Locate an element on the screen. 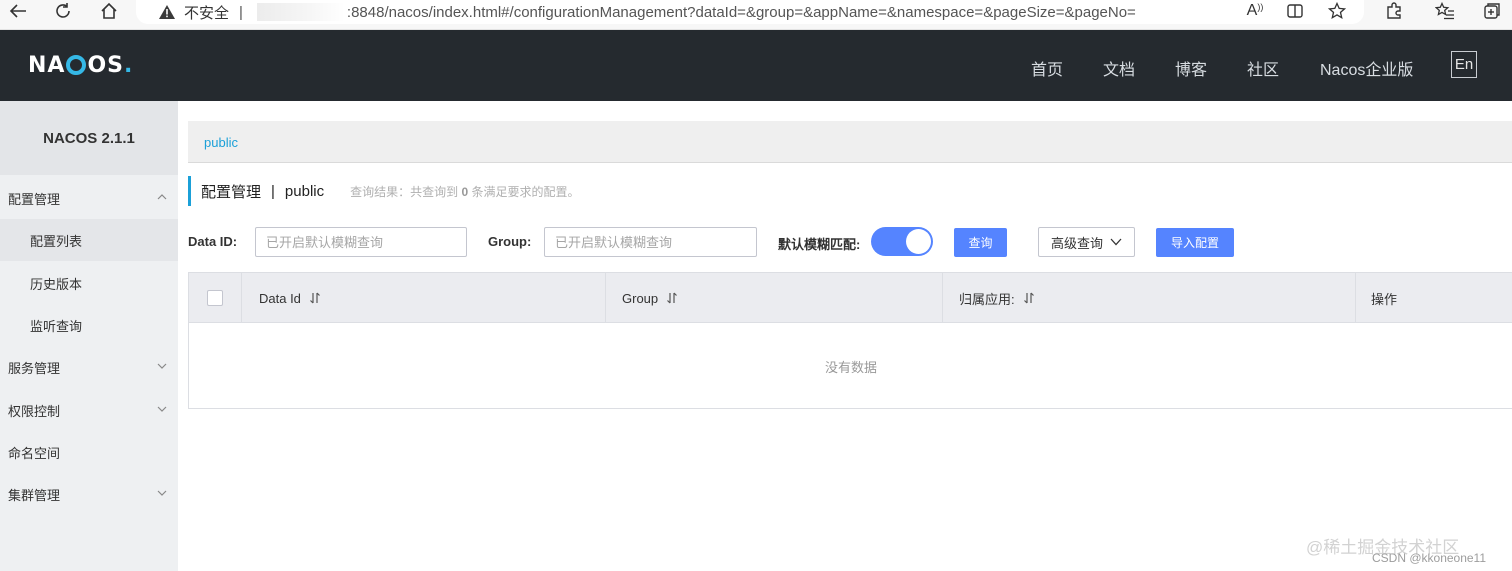 Image resolution: width=1512 pixels, height=571 pixels. table-header: Data Id Group 归属应用: 操作 is located at coordinates (850, 298).